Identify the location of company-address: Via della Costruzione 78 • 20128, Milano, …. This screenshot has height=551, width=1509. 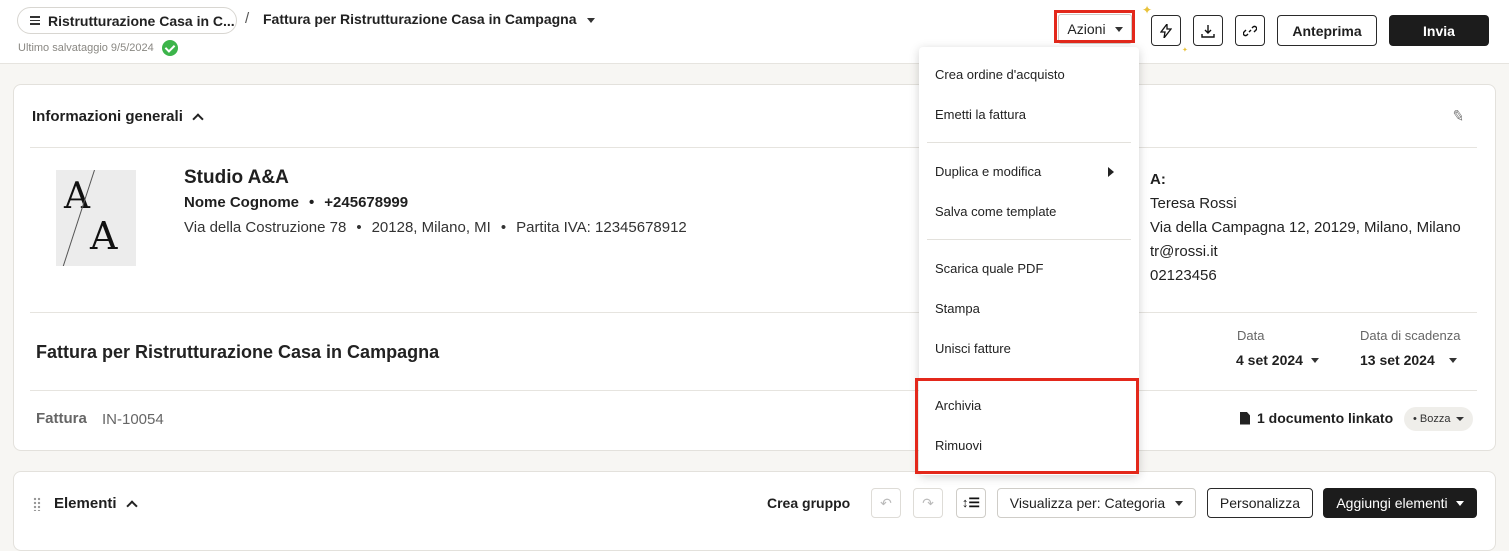
(435, 227).